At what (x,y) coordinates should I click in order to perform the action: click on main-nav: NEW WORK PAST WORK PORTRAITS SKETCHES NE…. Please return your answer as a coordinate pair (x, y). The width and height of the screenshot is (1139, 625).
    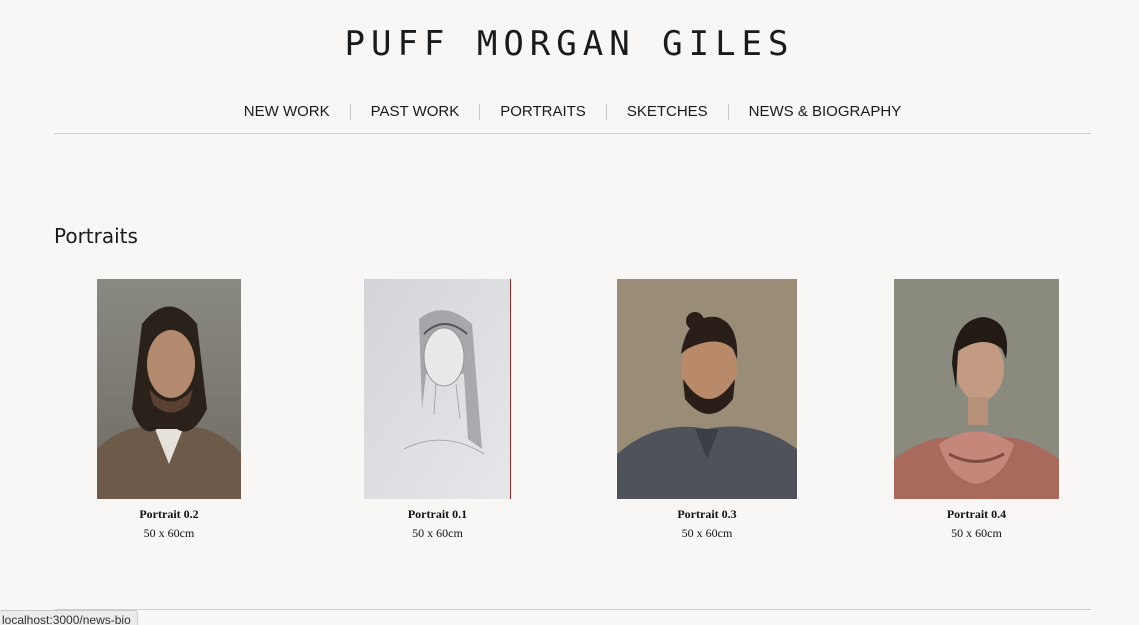
    Looking at the image, I should click on (572, 115).